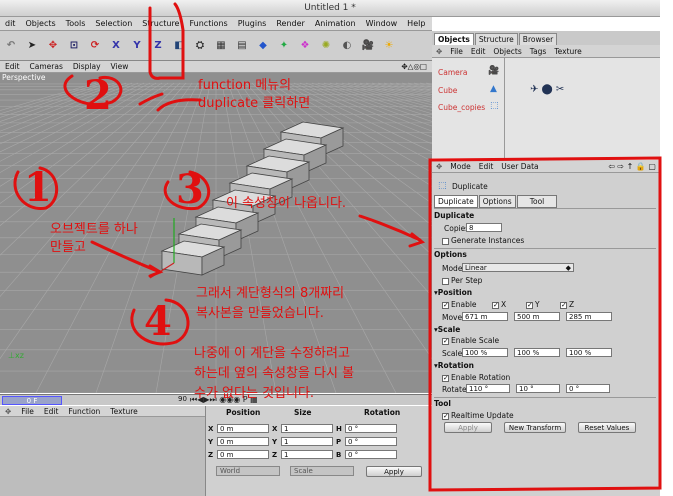 The image size is (673, 496). I want to click on current-frame: 0 F, so click(32, 400).